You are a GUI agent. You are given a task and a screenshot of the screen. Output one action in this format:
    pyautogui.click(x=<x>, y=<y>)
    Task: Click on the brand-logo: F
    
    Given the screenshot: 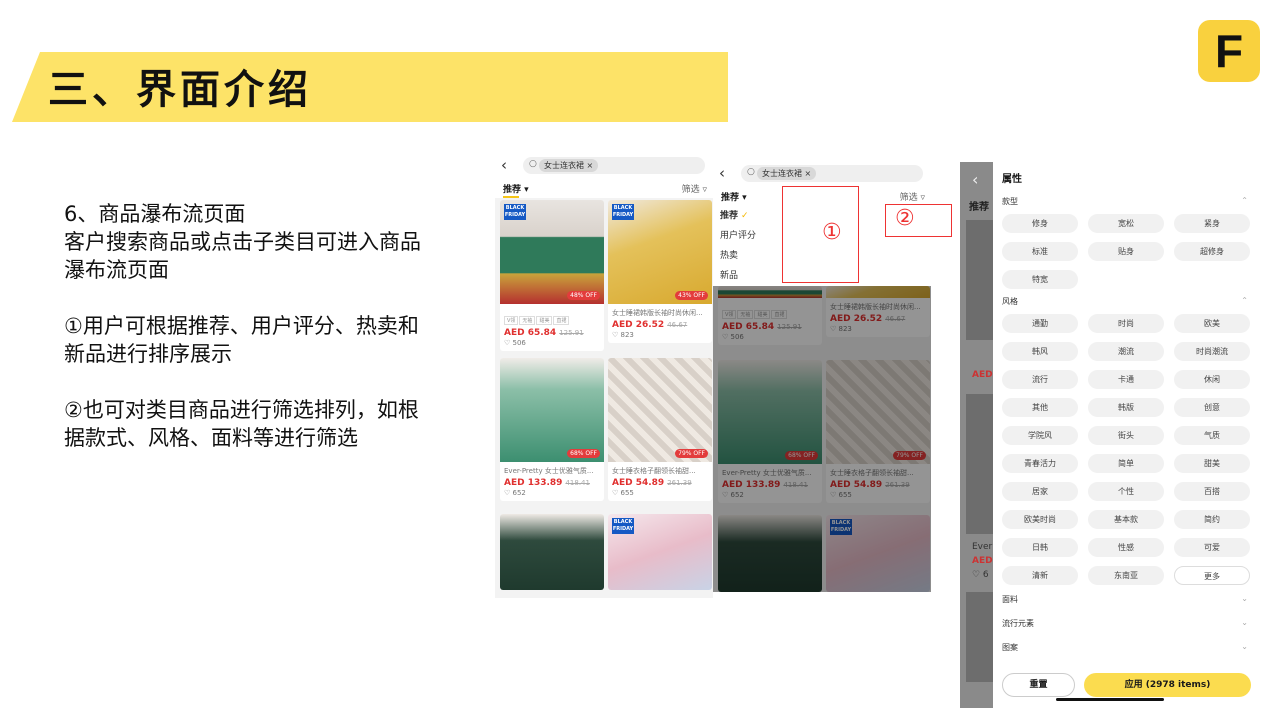 What is the action you would take?
    pyautogui.click(x=1229, y=51)
    